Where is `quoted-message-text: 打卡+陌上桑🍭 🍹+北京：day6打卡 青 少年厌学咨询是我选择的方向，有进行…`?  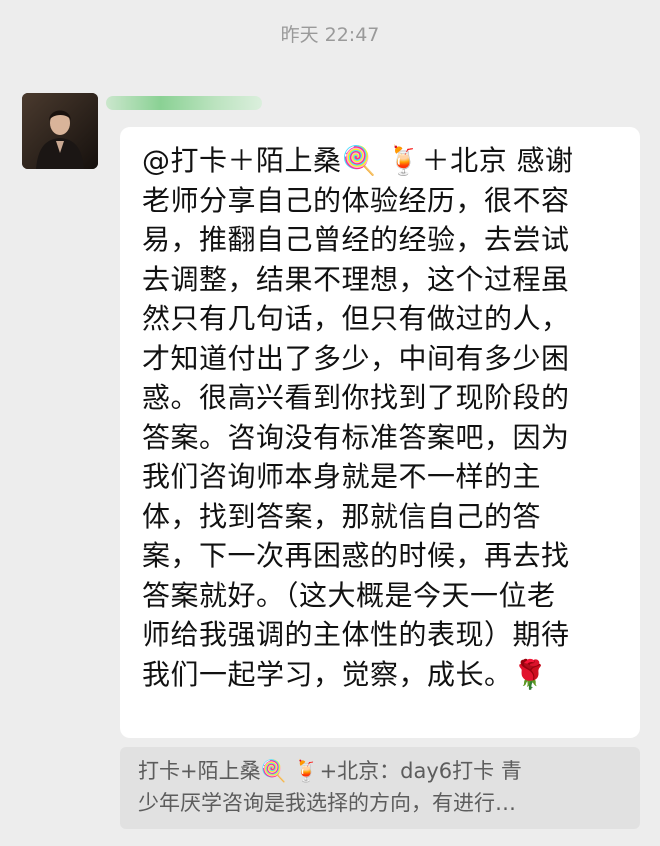 quoted-message-text: 打卡+陌上桑🍭 🍹+北京：day6打卡 青 少年厌学咨询是我选择的方向，有进行… is located at coordinates (330, 787).